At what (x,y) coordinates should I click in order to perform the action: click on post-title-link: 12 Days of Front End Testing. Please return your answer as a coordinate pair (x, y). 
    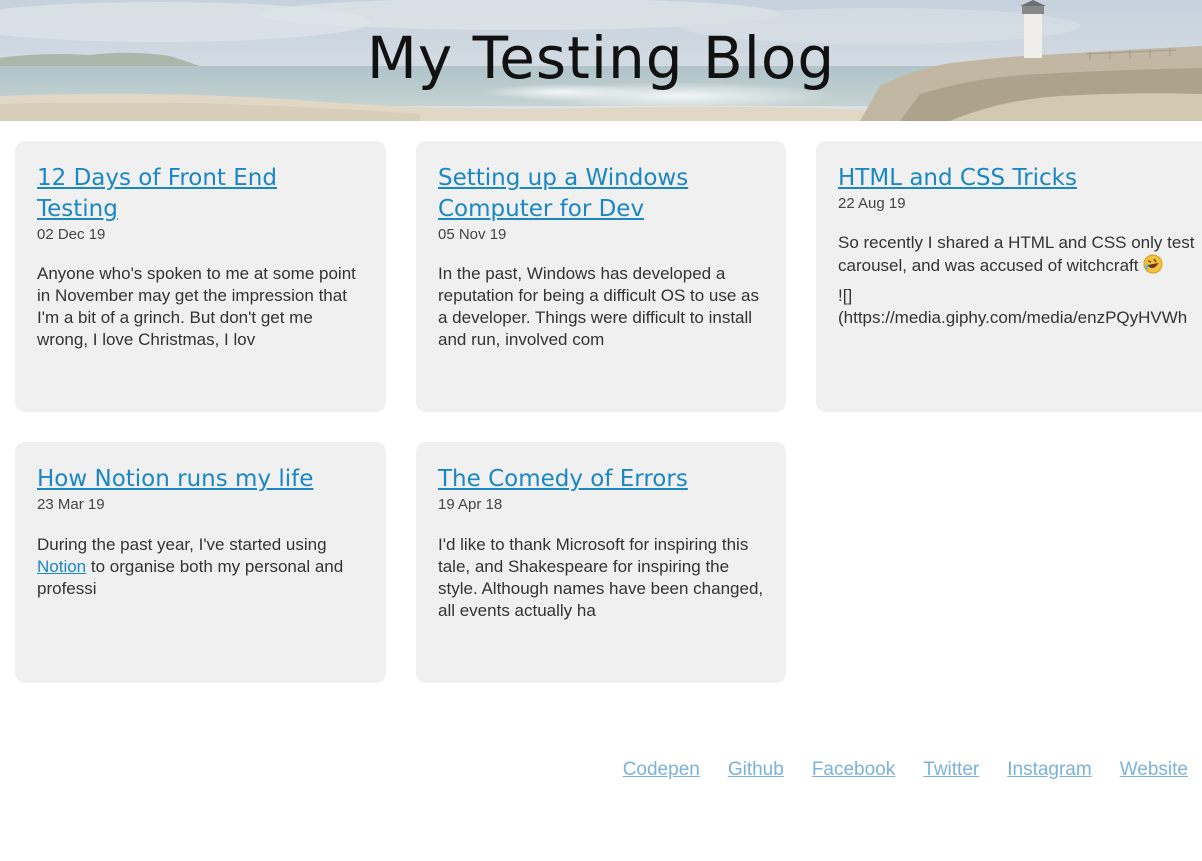
    Looking at the image, I should click on (200, 194).